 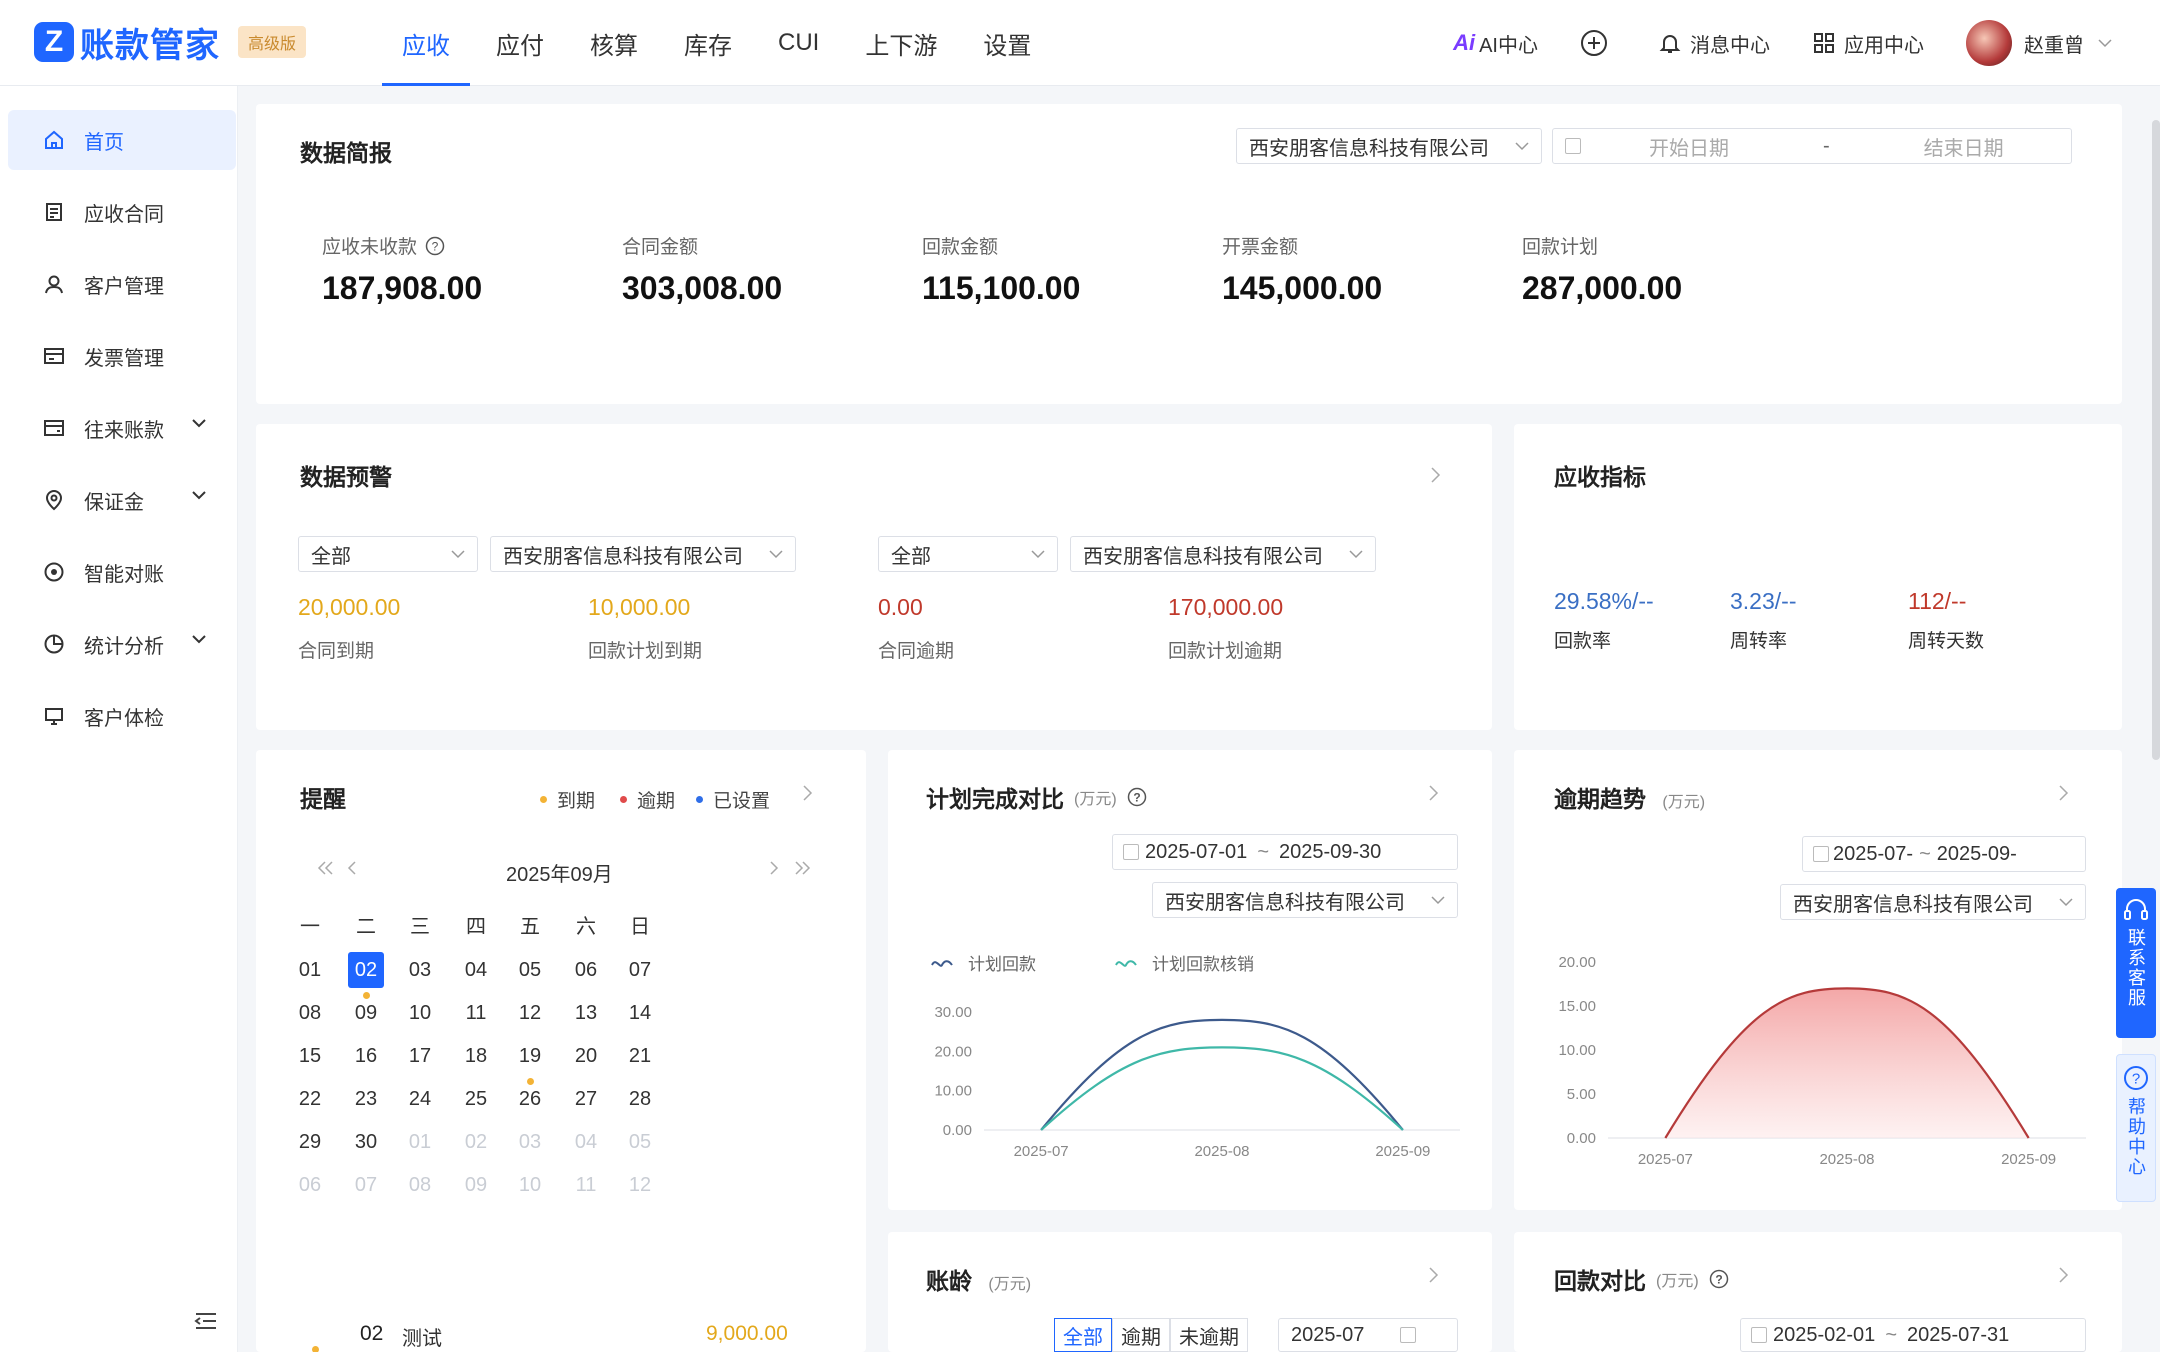 I want to click on summary-date-range: 开始日期 - 结束日期, so click(x=1812, y=146).